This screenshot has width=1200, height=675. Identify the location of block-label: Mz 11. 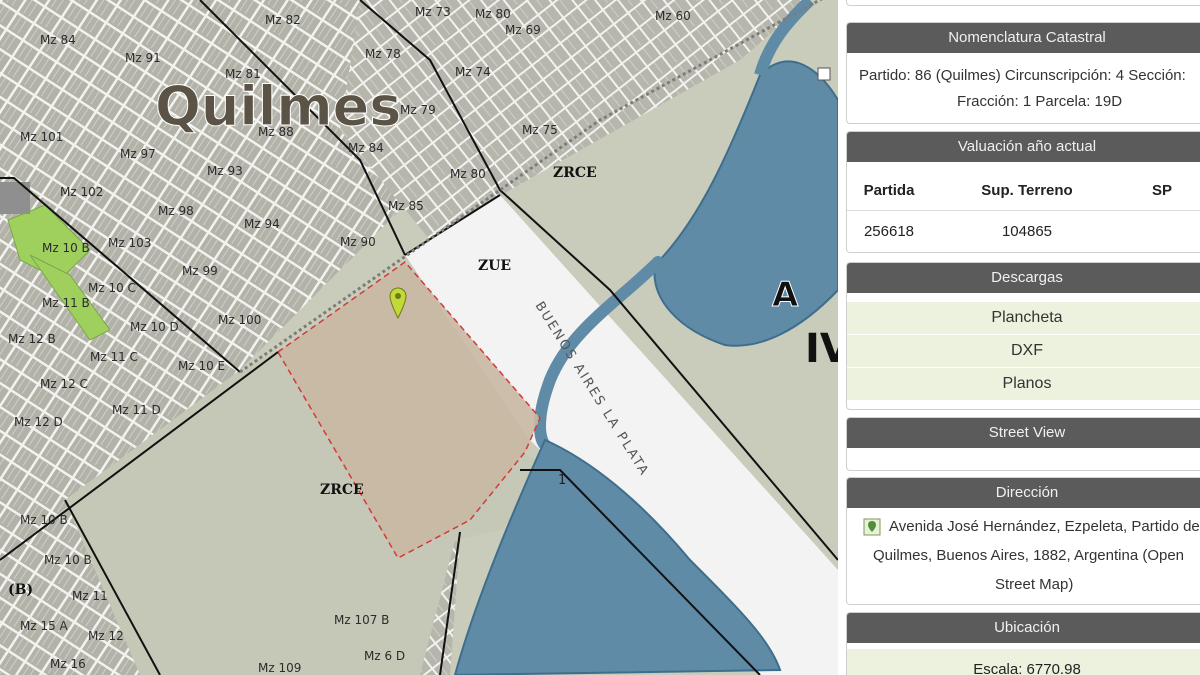
(90, 596).